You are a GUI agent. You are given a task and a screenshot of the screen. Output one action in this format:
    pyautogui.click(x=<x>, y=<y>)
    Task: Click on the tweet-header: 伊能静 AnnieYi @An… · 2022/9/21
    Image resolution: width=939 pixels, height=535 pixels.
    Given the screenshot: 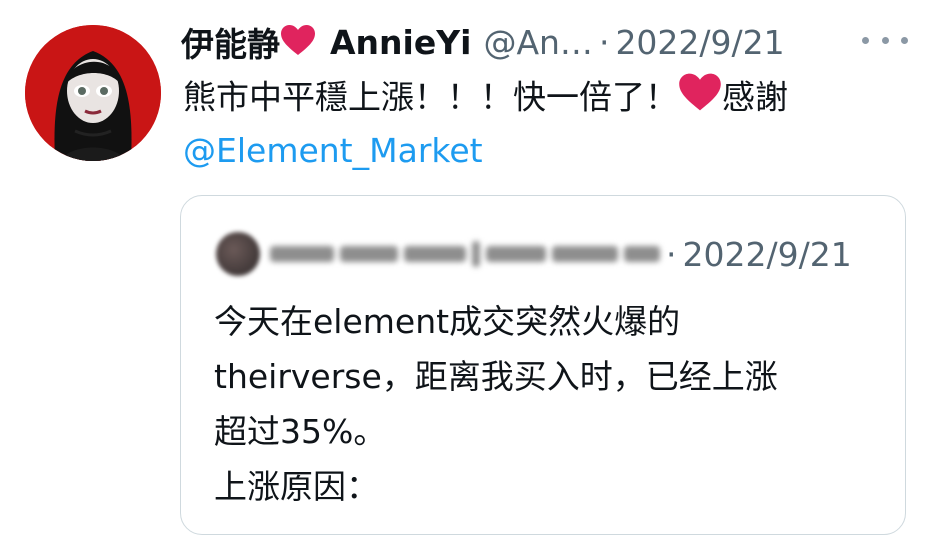 What is the action you would take?
    pyautogui.click(x=483, y=42)
    